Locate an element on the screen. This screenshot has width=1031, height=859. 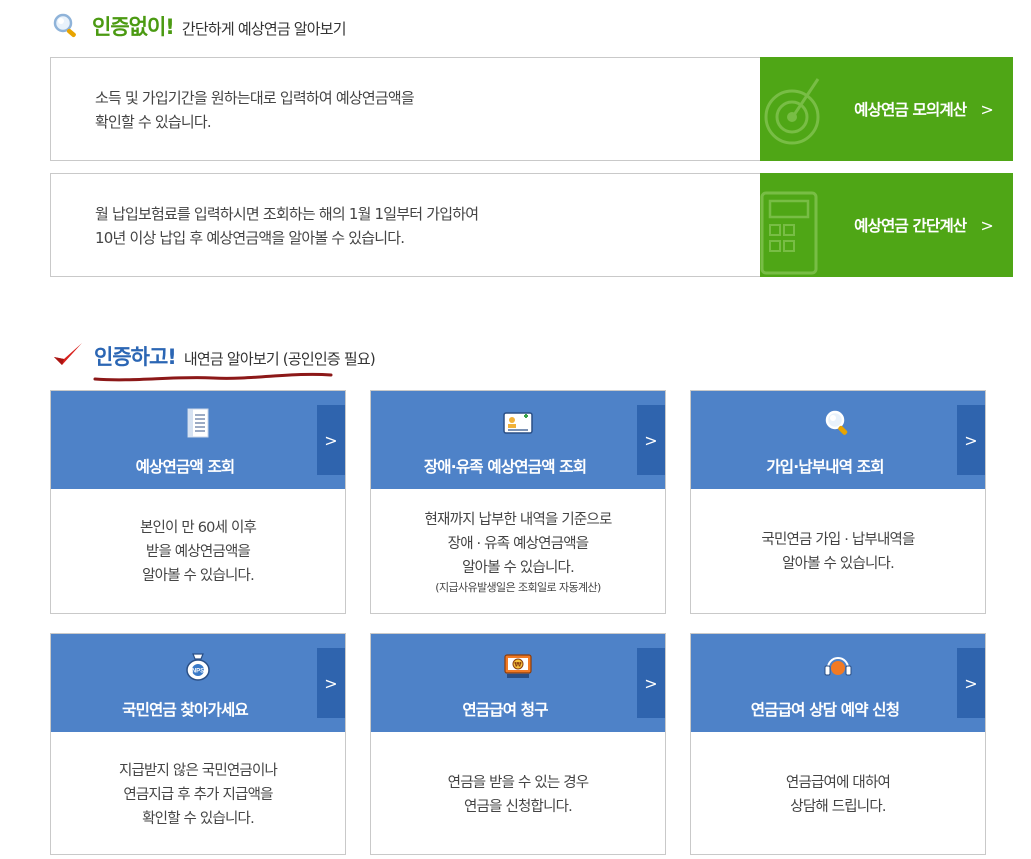
card-title: 가입·납부내역 조회 is located at coordinates (825, 467).